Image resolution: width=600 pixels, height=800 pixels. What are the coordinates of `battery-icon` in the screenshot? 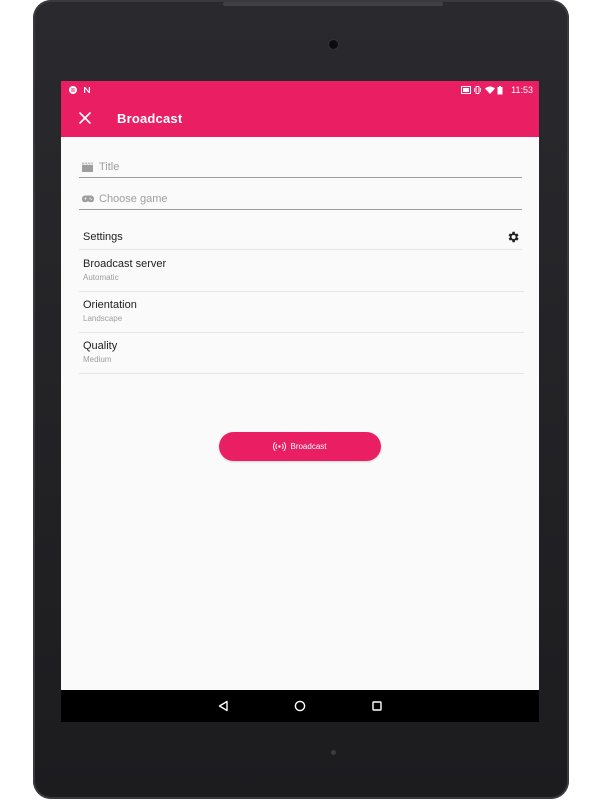 It's located at (501, 90).